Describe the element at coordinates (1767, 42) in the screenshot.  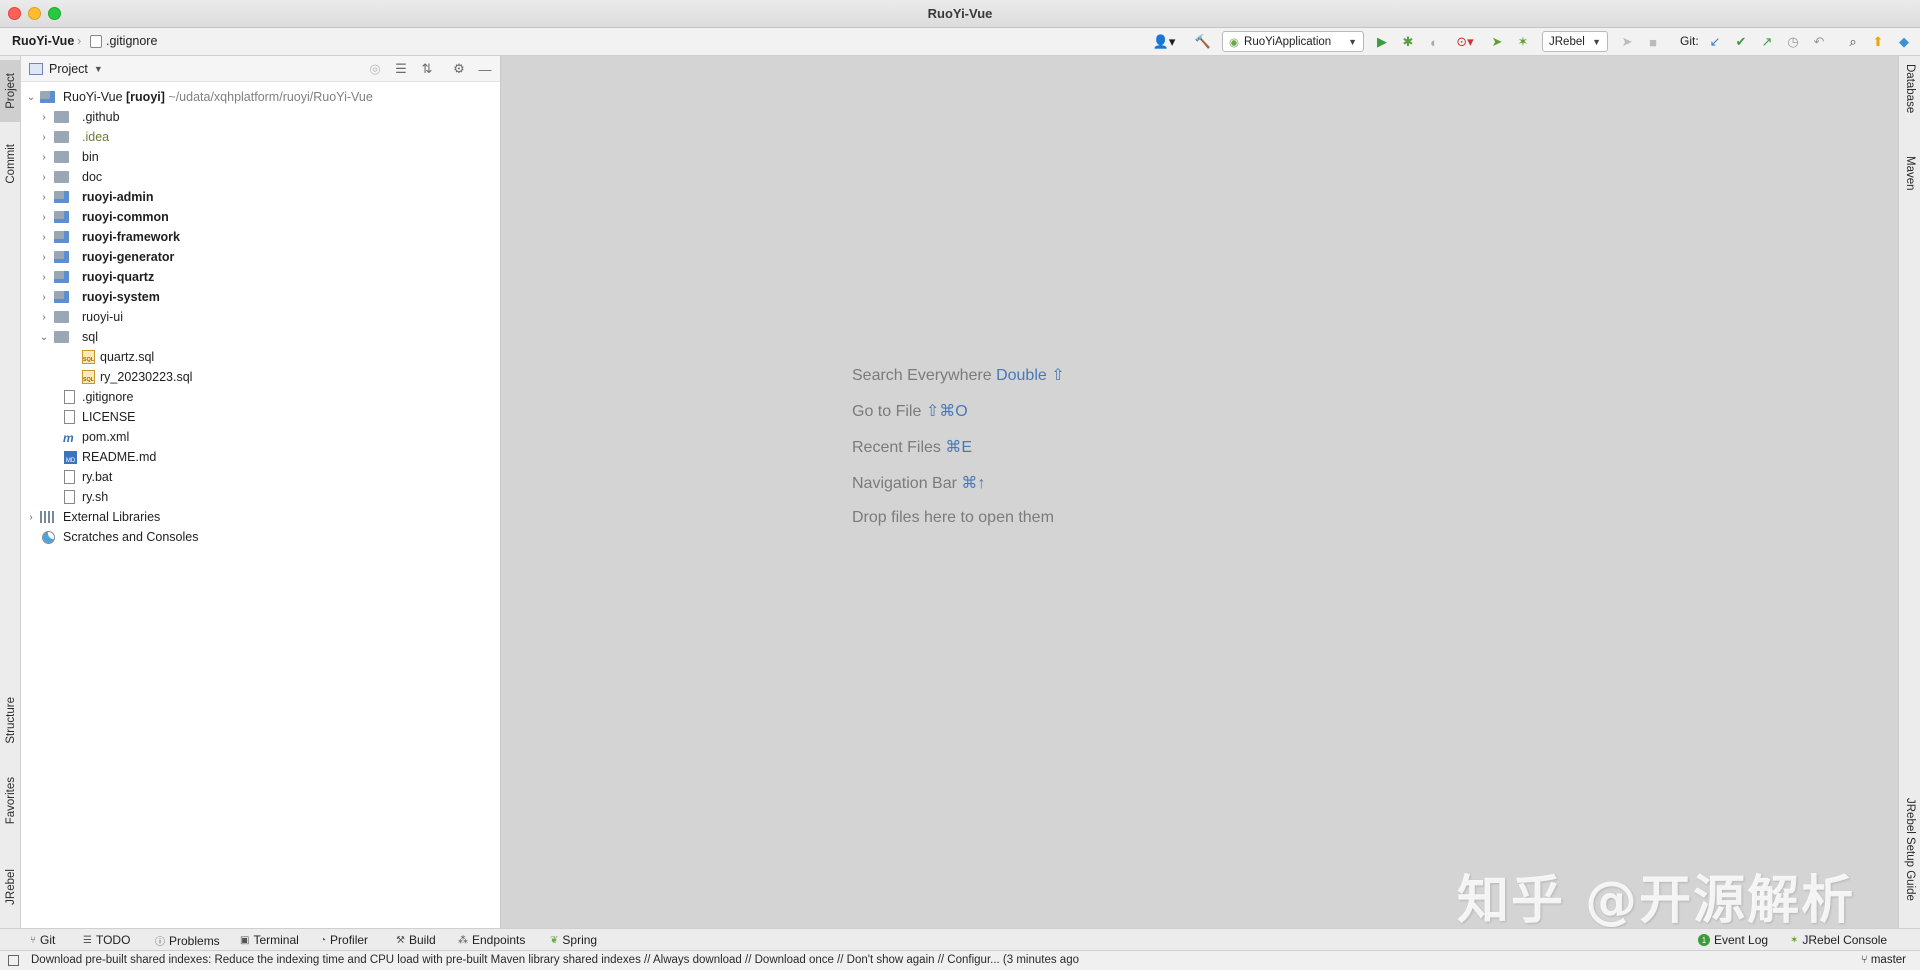
I see `git-push-icon: ↗` at that location.